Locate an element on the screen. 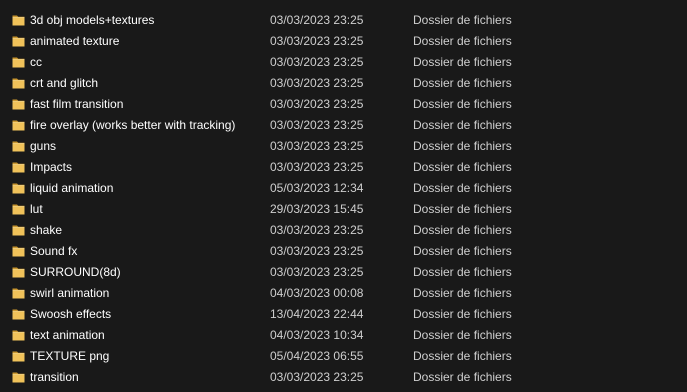  file-name: 3d obj models+textures is located at coordinates (92, 20).